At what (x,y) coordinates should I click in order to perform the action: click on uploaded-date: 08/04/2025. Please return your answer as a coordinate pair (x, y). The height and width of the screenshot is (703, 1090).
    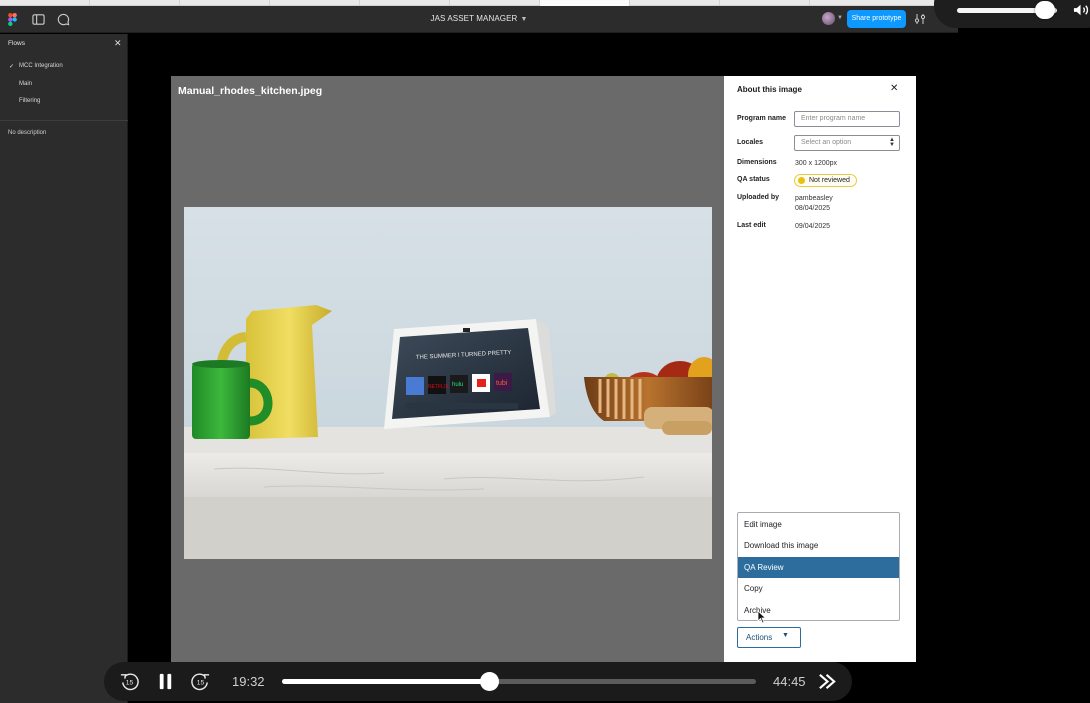
    Looking at the image, I should click on (813, 208).